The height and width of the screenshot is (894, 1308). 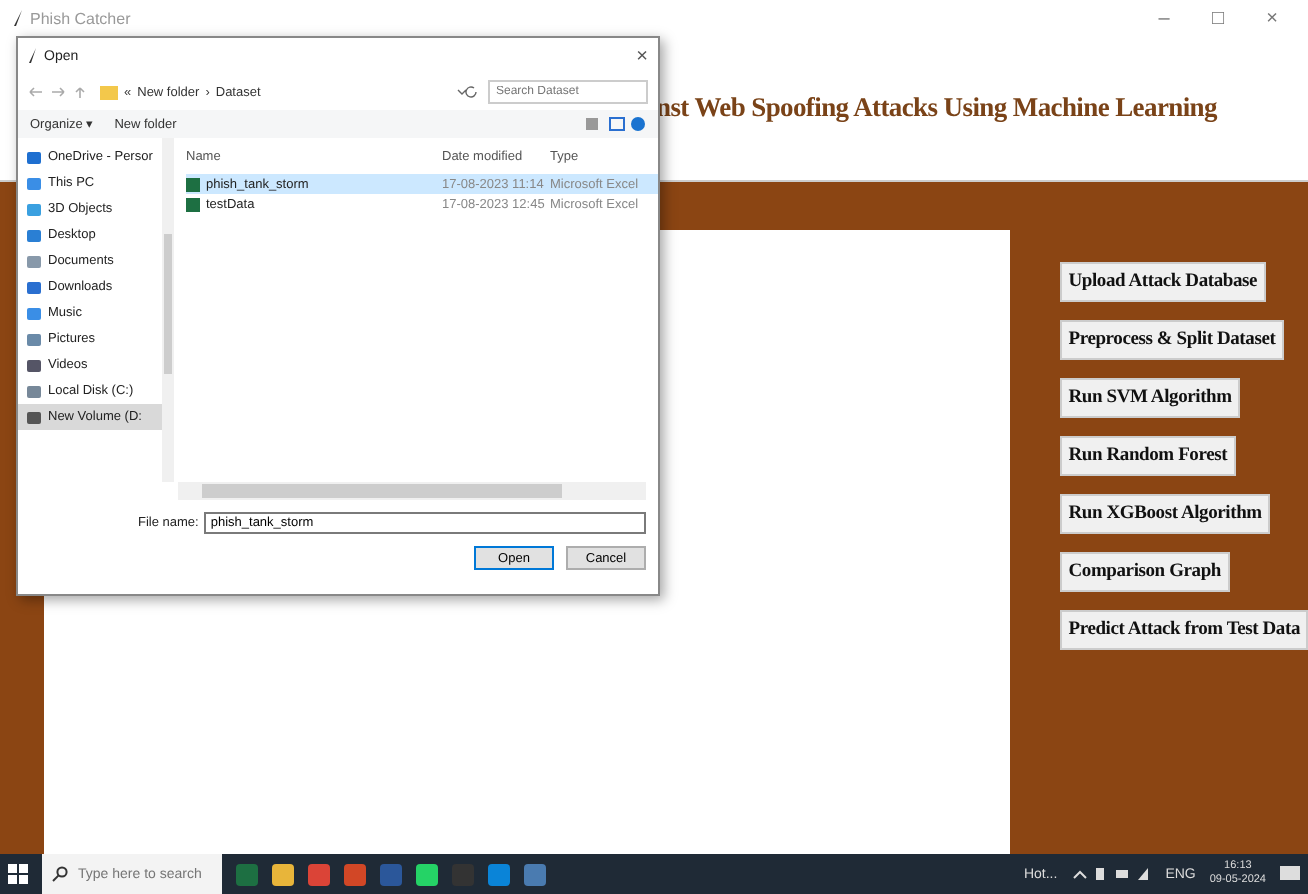 I want to click on action-button: Comparison Graph, so click(x=1144, y=572).